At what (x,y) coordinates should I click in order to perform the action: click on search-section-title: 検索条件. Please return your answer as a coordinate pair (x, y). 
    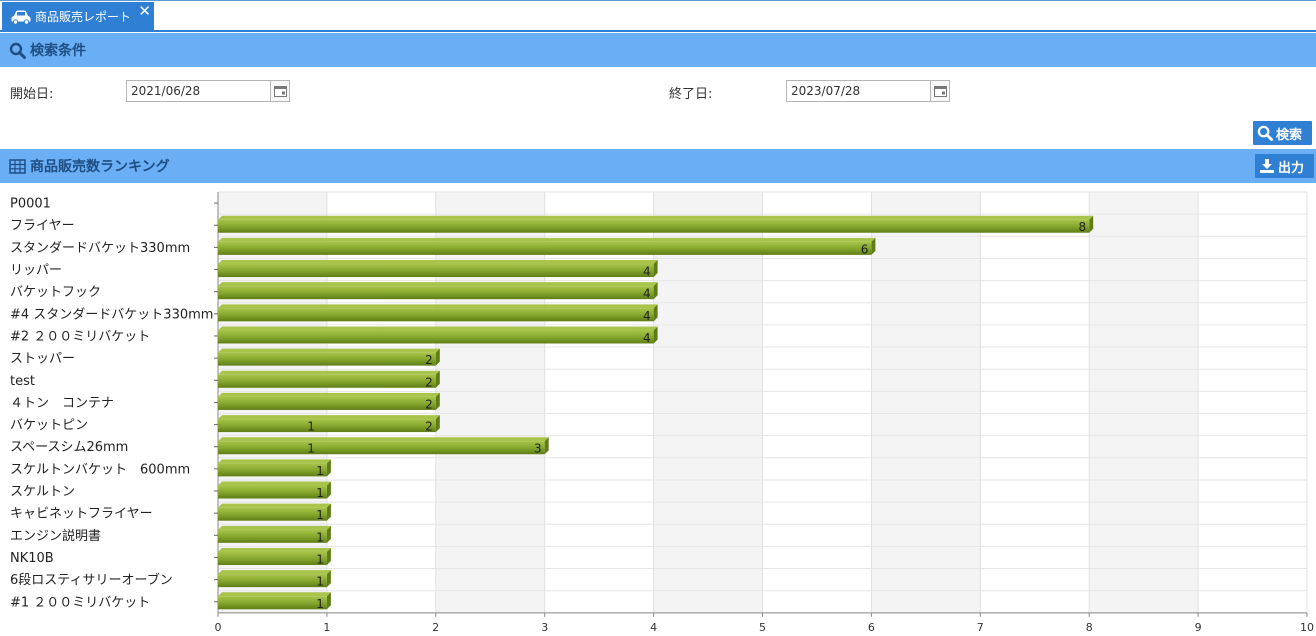
    Looking at the image, I should click on (58, 51).